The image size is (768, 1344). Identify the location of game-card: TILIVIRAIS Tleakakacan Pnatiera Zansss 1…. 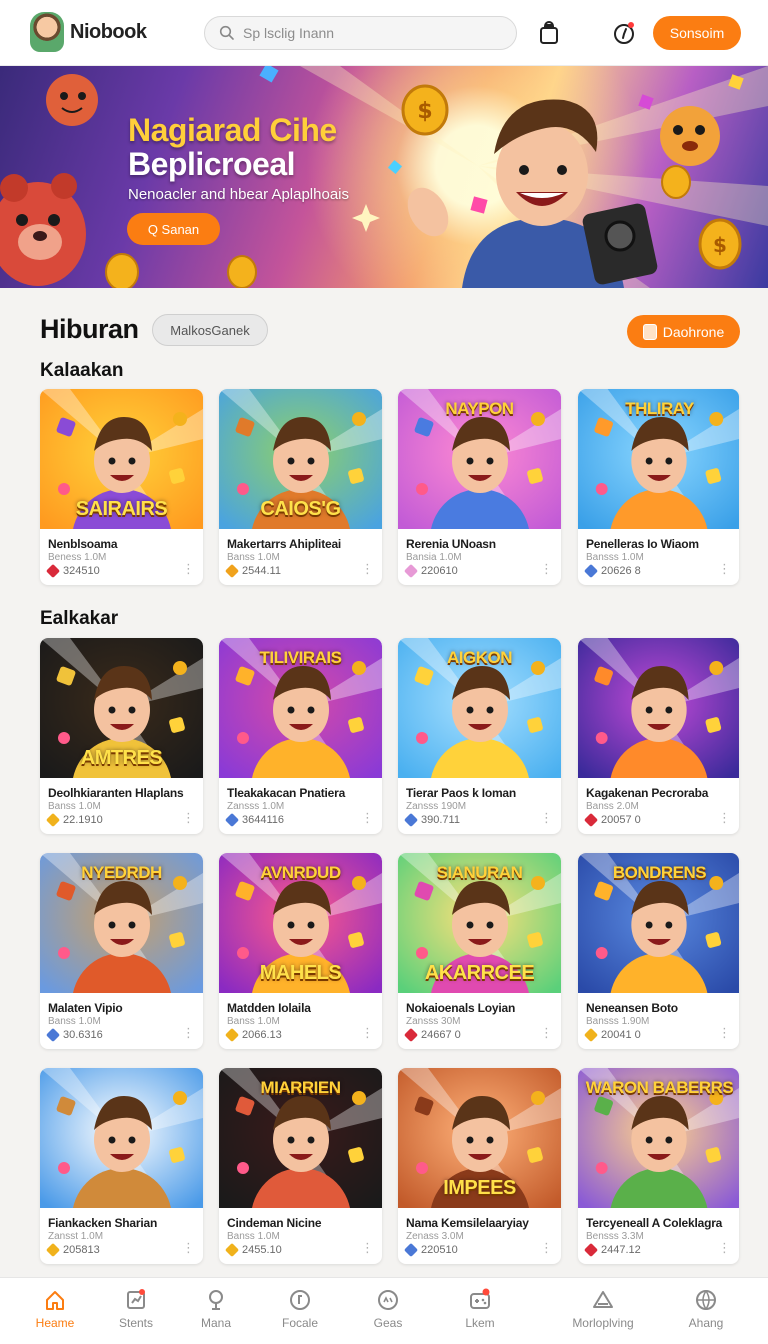
(300, 736).